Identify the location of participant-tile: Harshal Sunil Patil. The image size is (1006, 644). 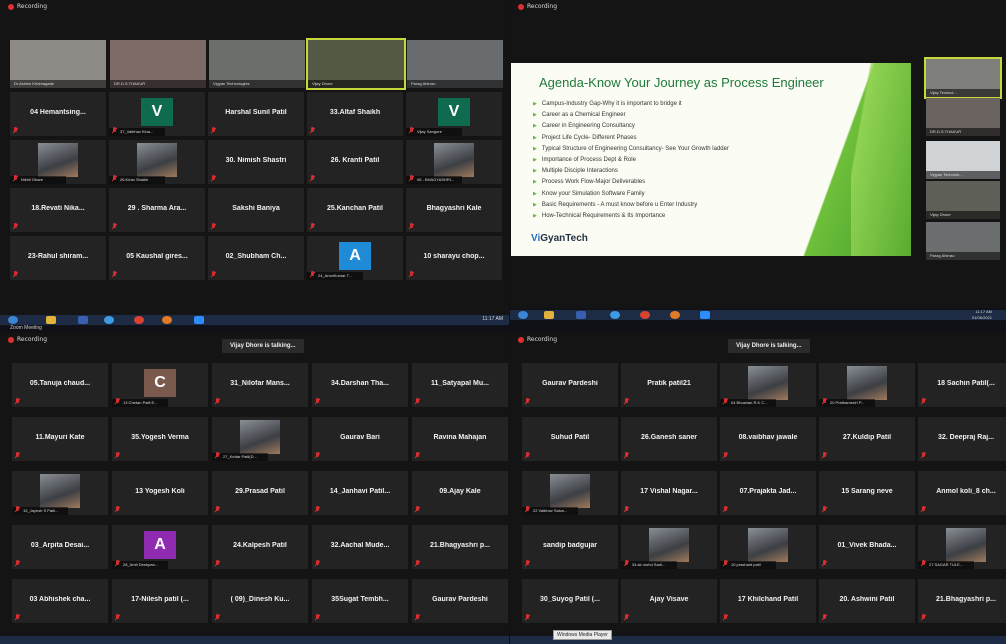
(256, 114).